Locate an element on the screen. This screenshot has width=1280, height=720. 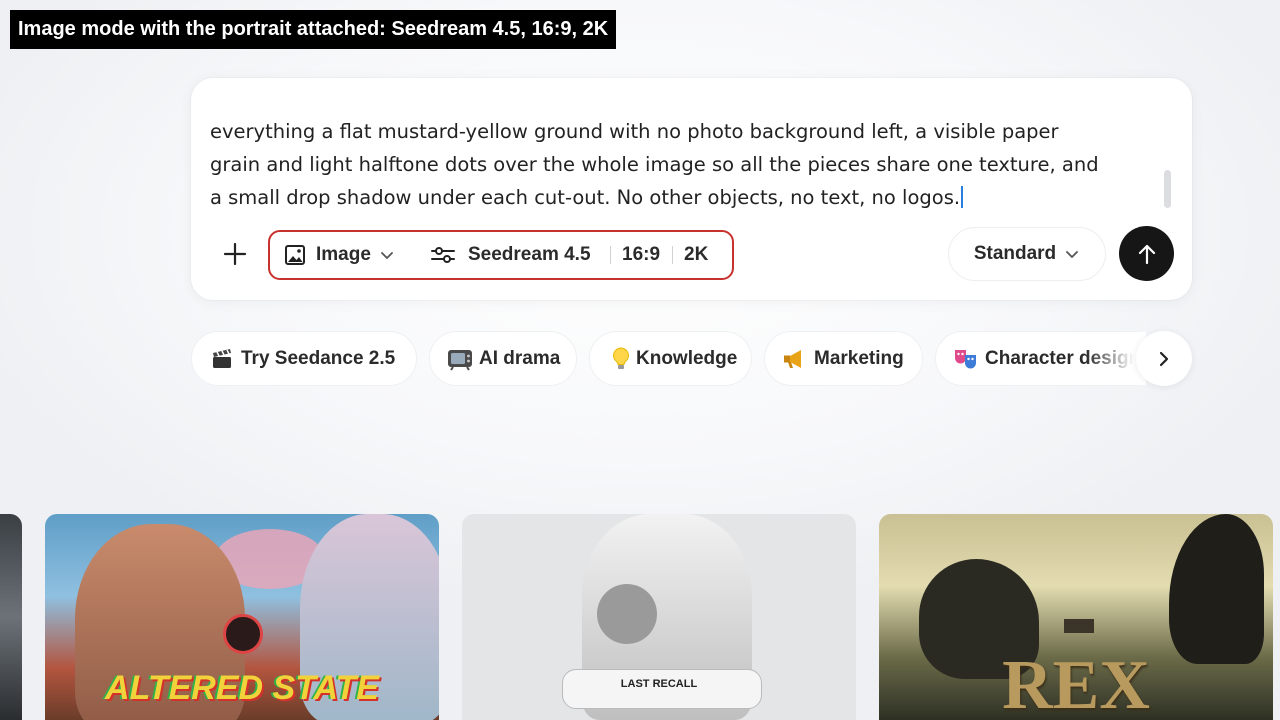
model-settings-button: Seedream 4.5 is located at coordinates (510, 254).